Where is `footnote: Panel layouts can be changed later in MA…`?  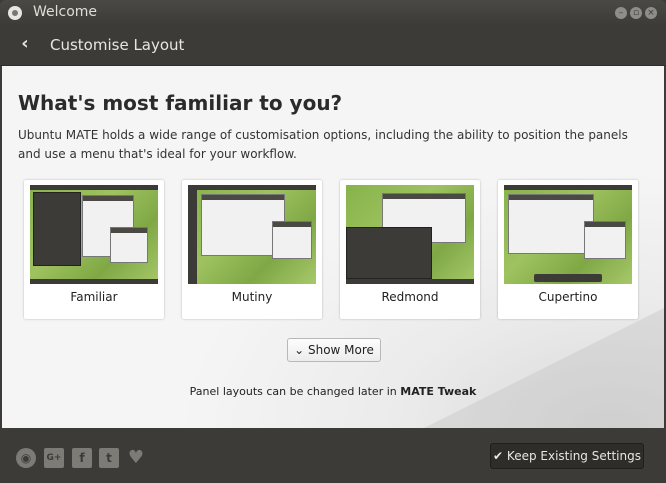
footnote: Panel layouts can be changed later in MA… is located at coordinates (333, 391).